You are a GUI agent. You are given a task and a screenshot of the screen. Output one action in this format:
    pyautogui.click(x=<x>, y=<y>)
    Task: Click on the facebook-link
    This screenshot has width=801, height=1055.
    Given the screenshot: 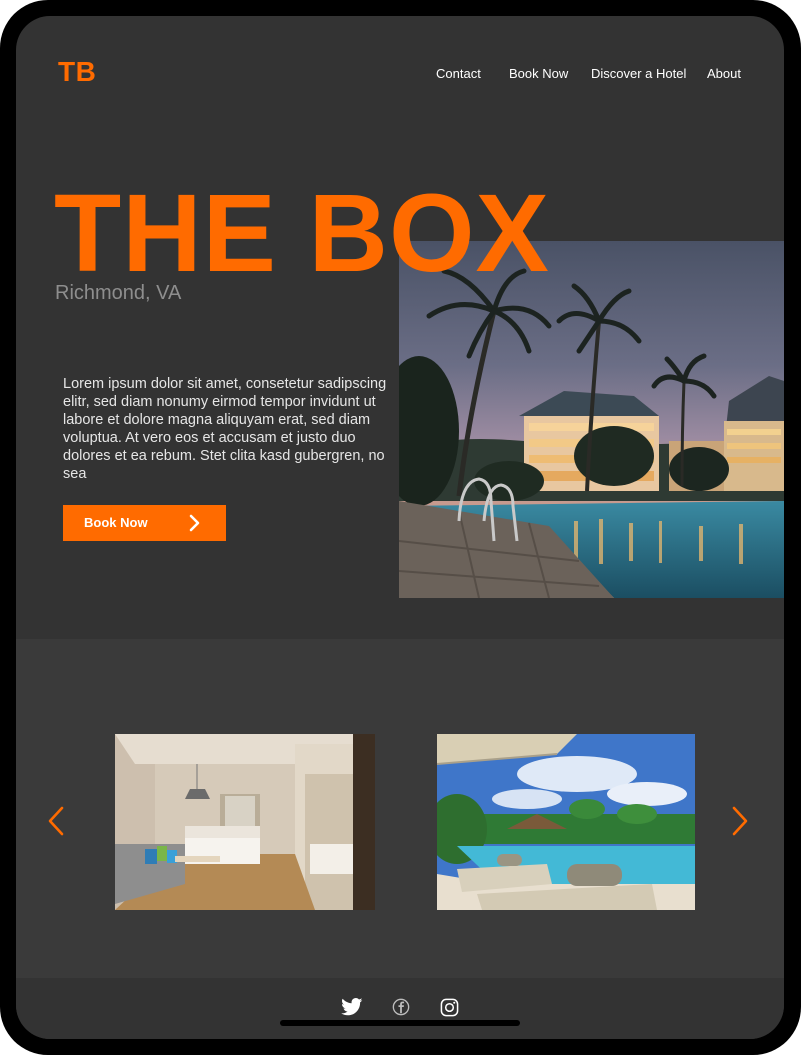 What is the action you would take?
    pyautogui.click(x=401, y=1009)
    